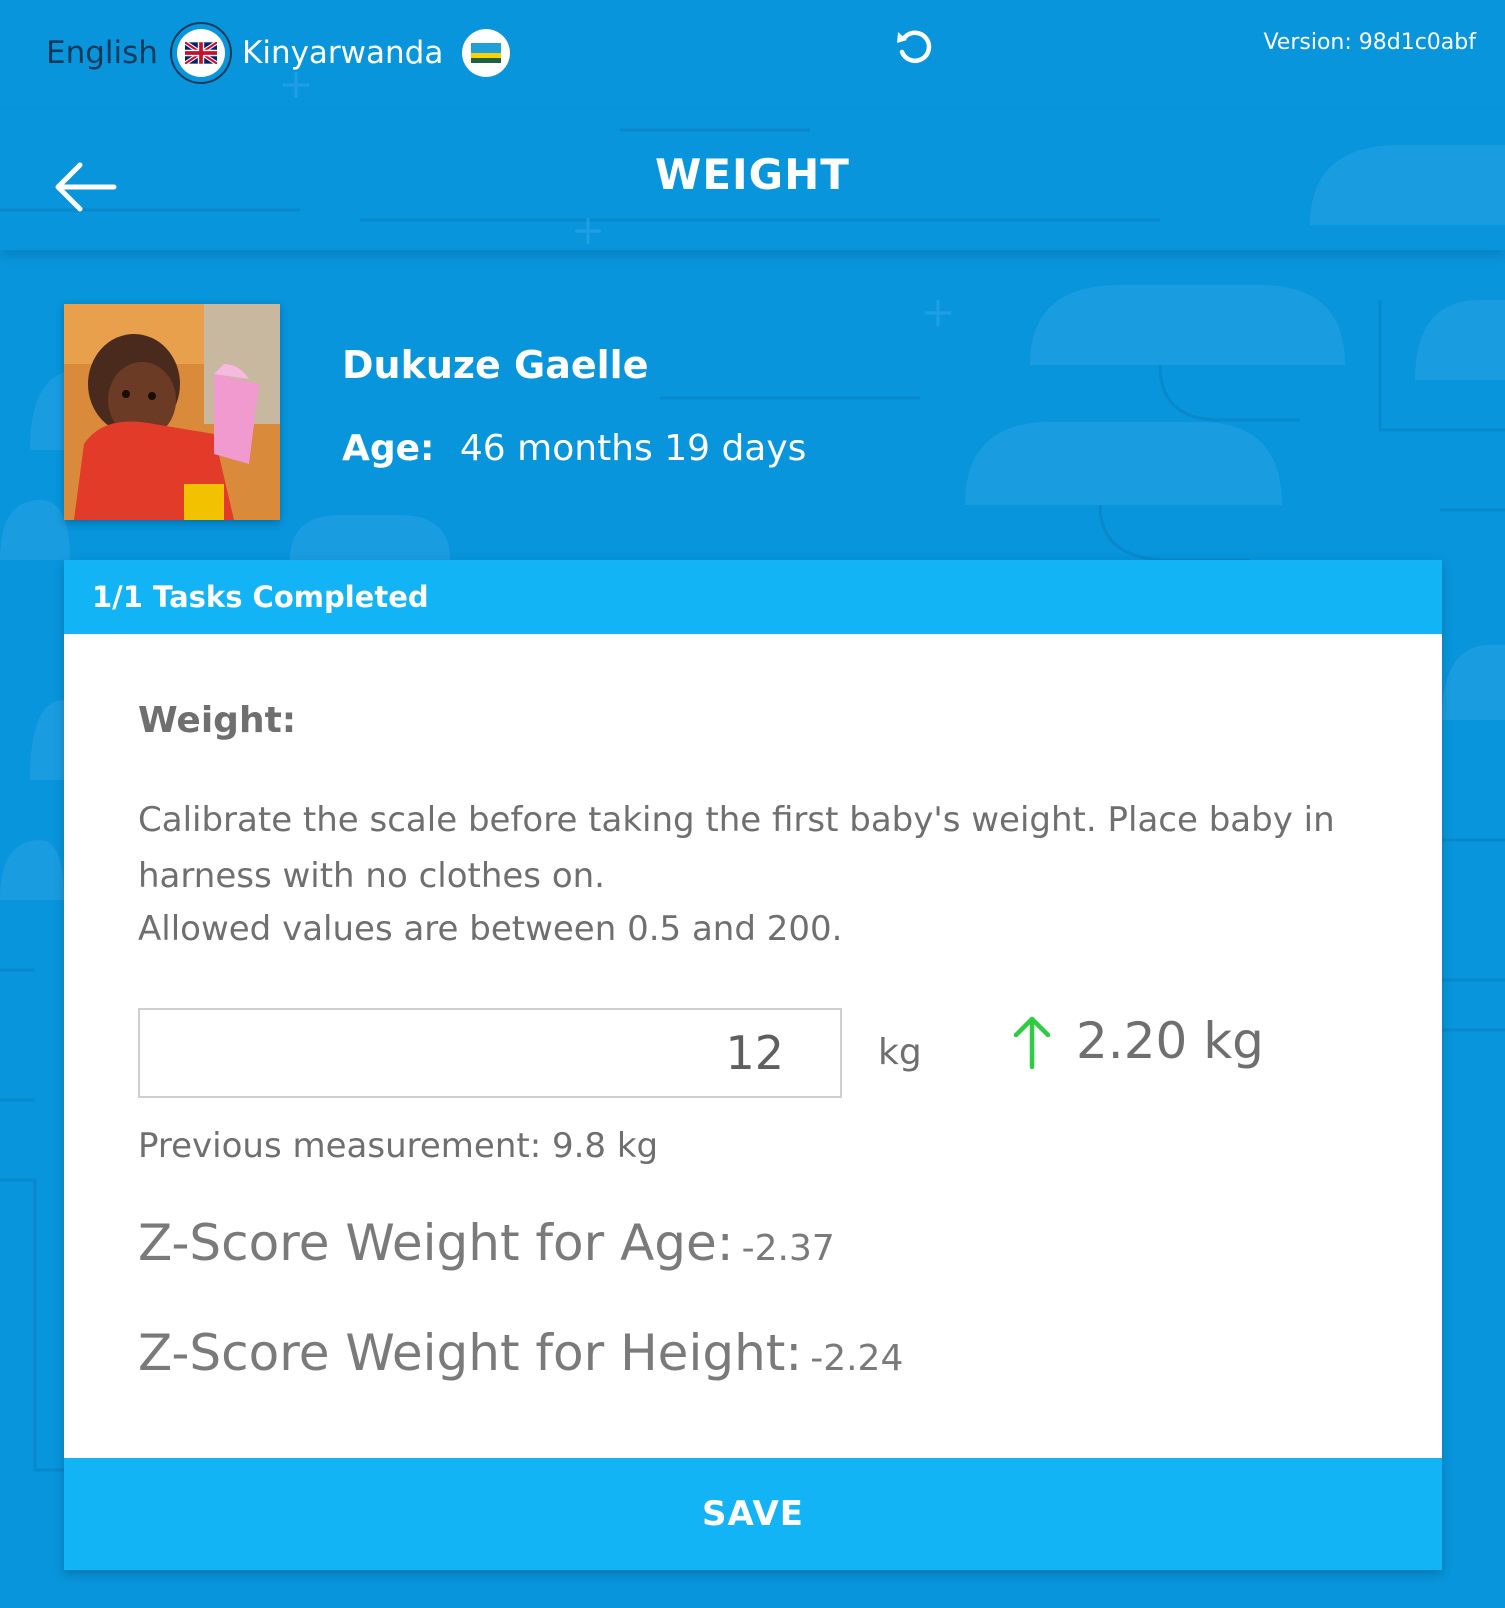  I want to click on language-kinyarwanda: Kinyarwanda, so click(379, 53).